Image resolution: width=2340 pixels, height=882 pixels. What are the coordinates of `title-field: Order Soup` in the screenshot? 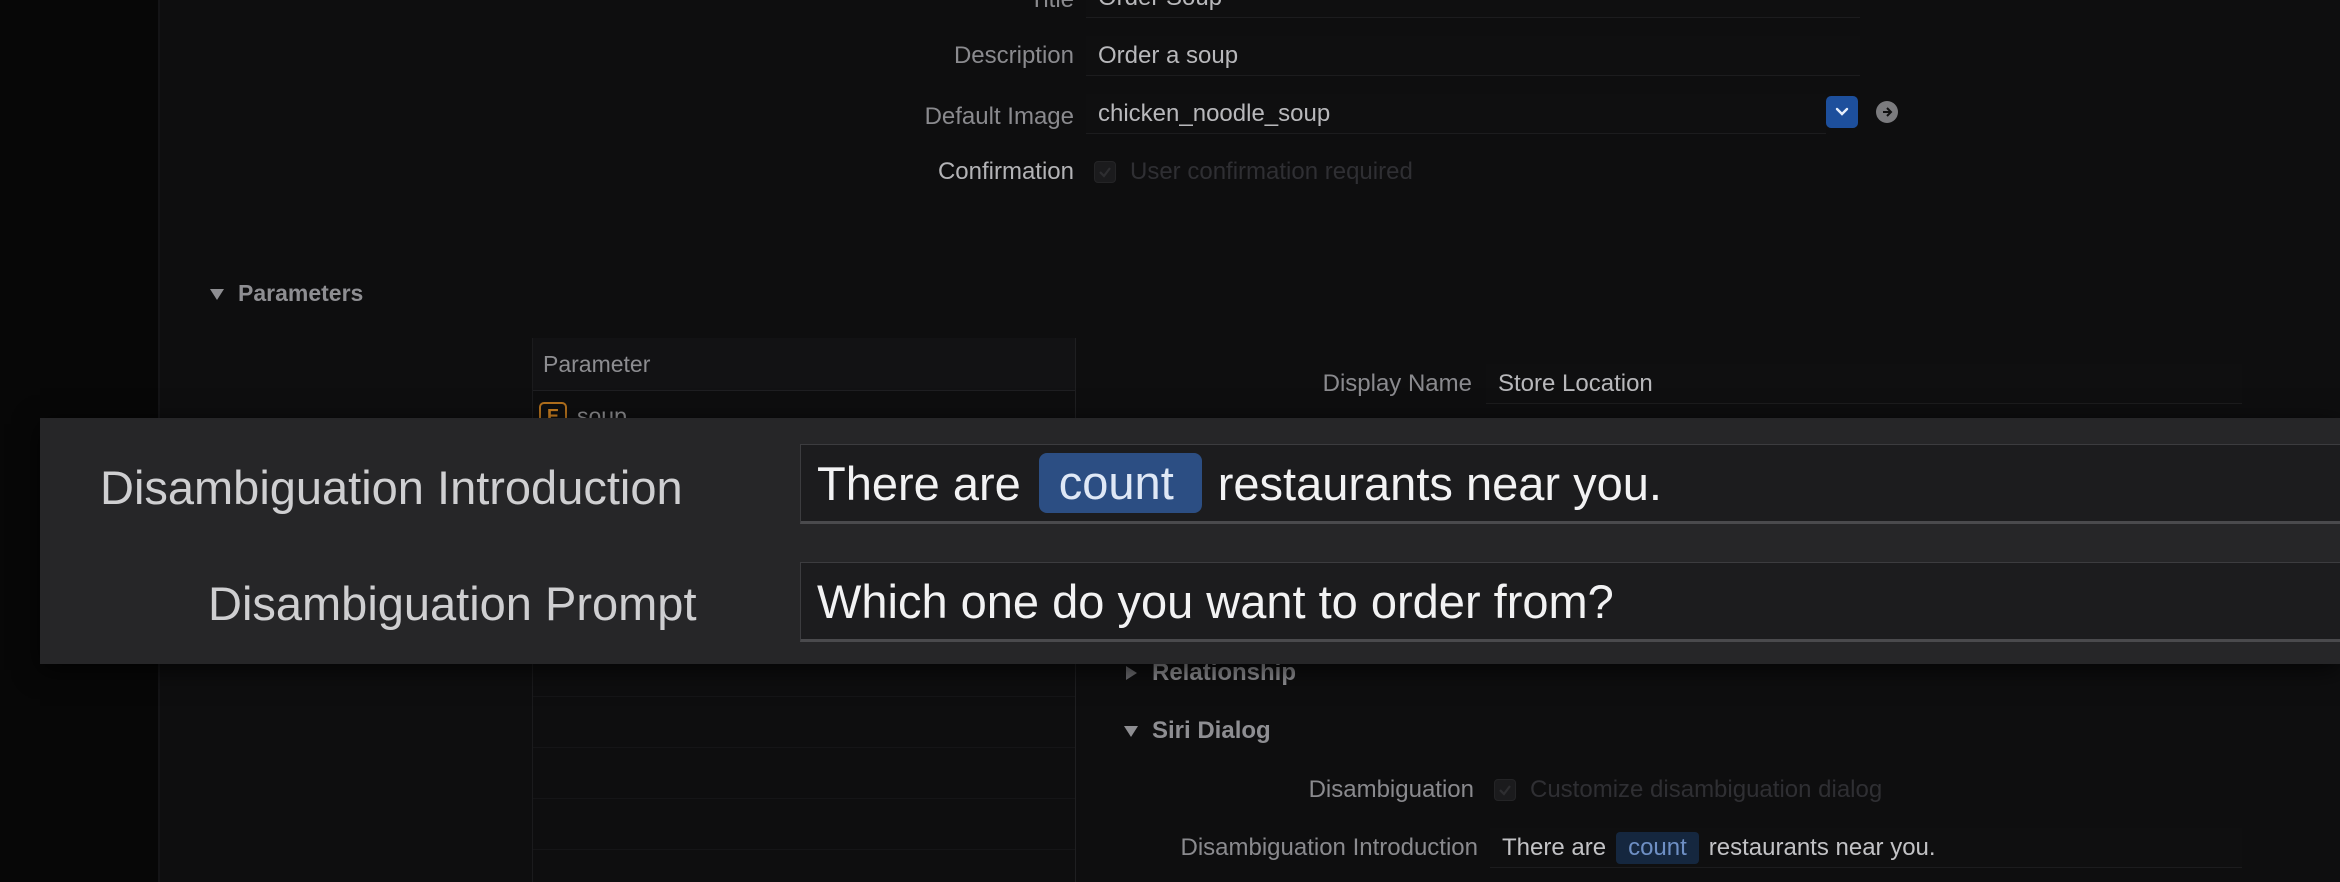 It's located at (1473, 9).